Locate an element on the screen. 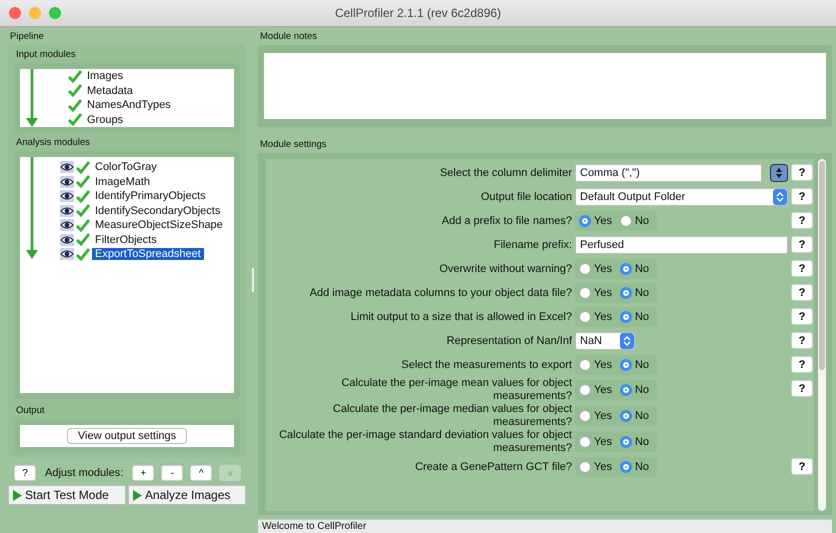 The width and height of the screenshot is (836, 533). setting-label: Calculate the per-image standard deviation values for object measurements? is located at coordinates (425, 442).